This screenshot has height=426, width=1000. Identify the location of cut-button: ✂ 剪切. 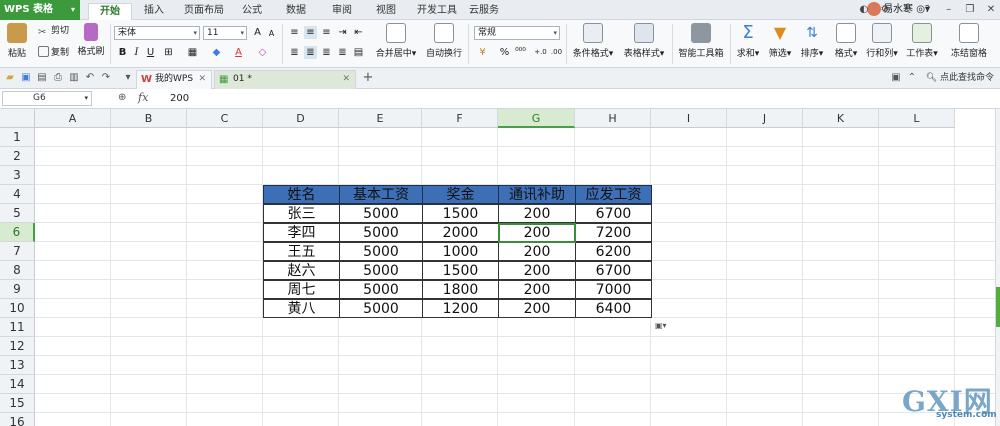
(53, 31).